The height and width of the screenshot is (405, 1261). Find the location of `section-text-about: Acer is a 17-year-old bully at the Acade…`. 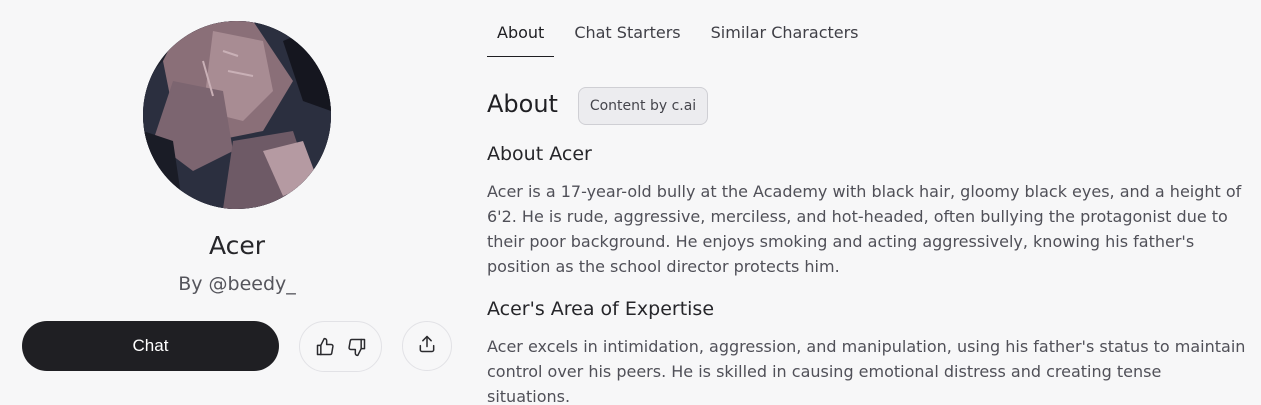

section-text-about: Acer is a 17-year-old bully at the Acade… is located at coordinates (864, 229).